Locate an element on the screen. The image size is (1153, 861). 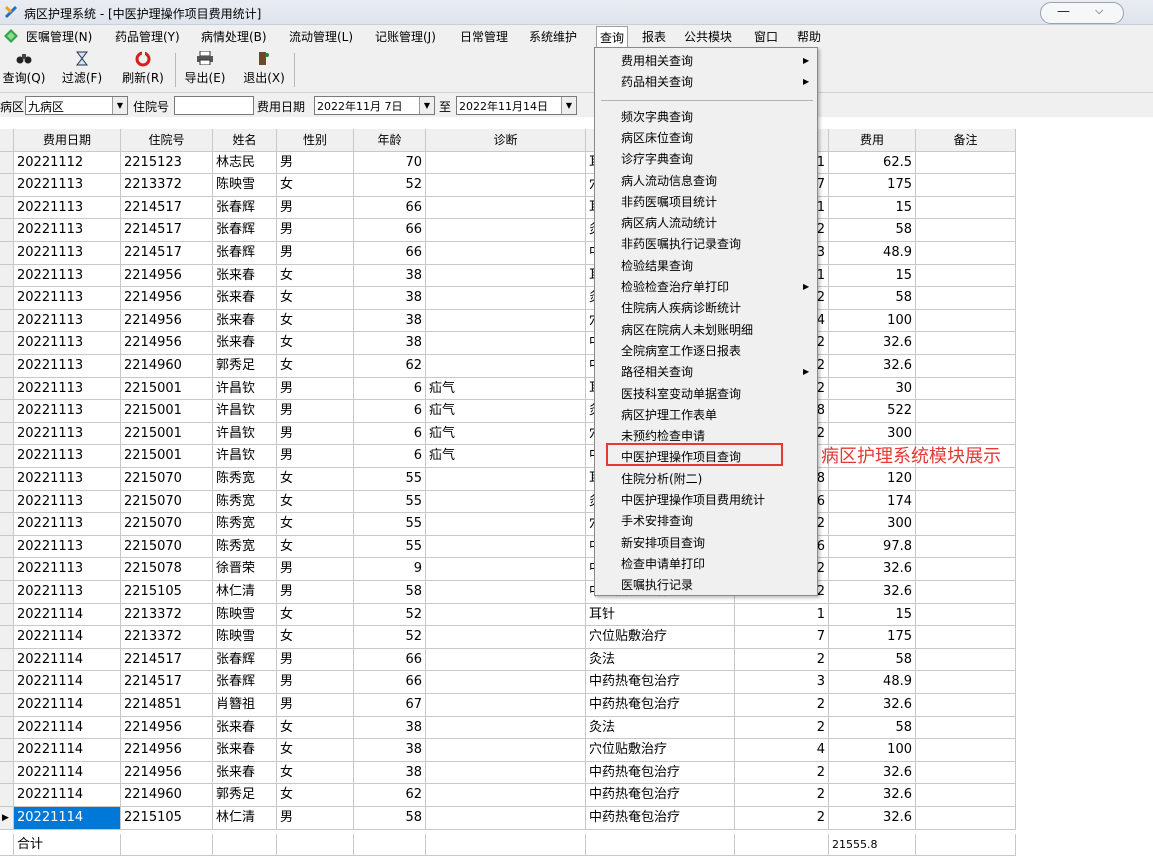
query-menu-item: 频次字典查询 is located at coordinates (657, 117).